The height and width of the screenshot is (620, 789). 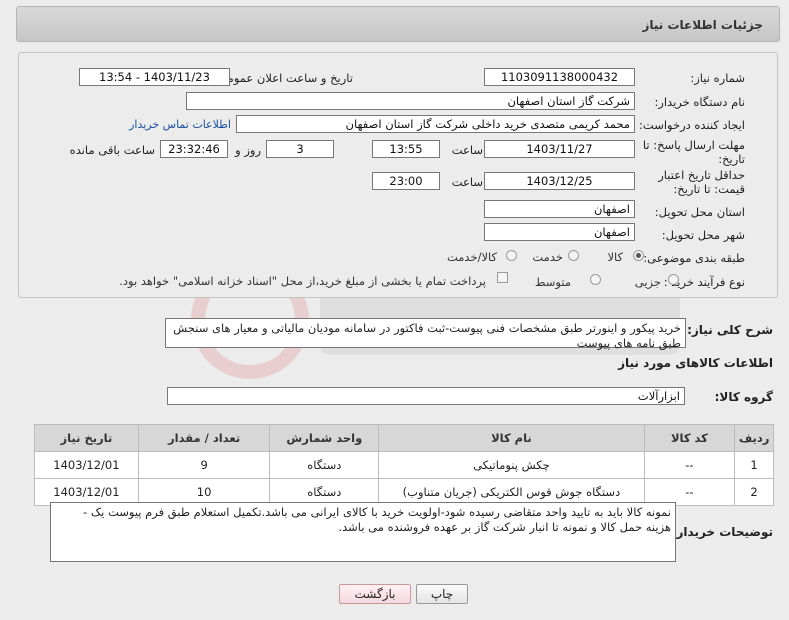 What do you see at coordinates (717, 78) in the screenshot?
I see `need-number-label: شماره نیاز:` at bounding box center [717, 78].